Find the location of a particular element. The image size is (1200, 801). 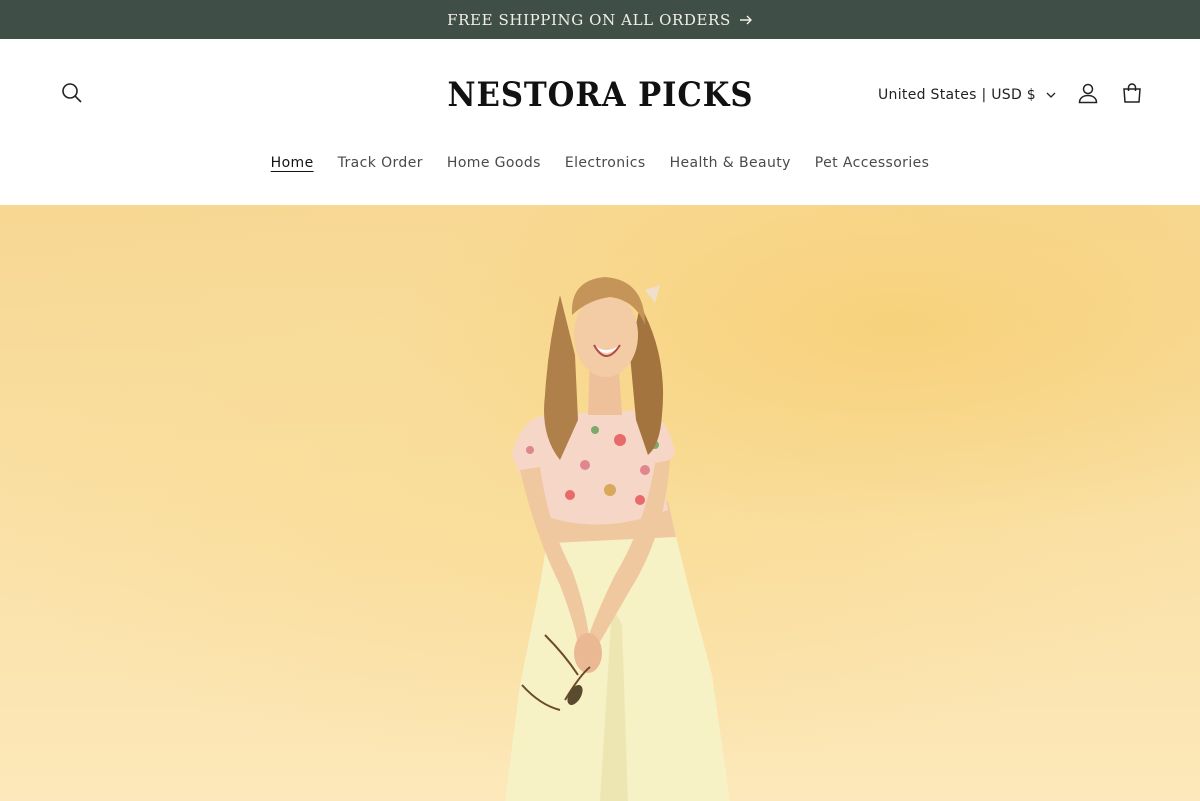

cart-icon is located at coordinates (1132, 95).